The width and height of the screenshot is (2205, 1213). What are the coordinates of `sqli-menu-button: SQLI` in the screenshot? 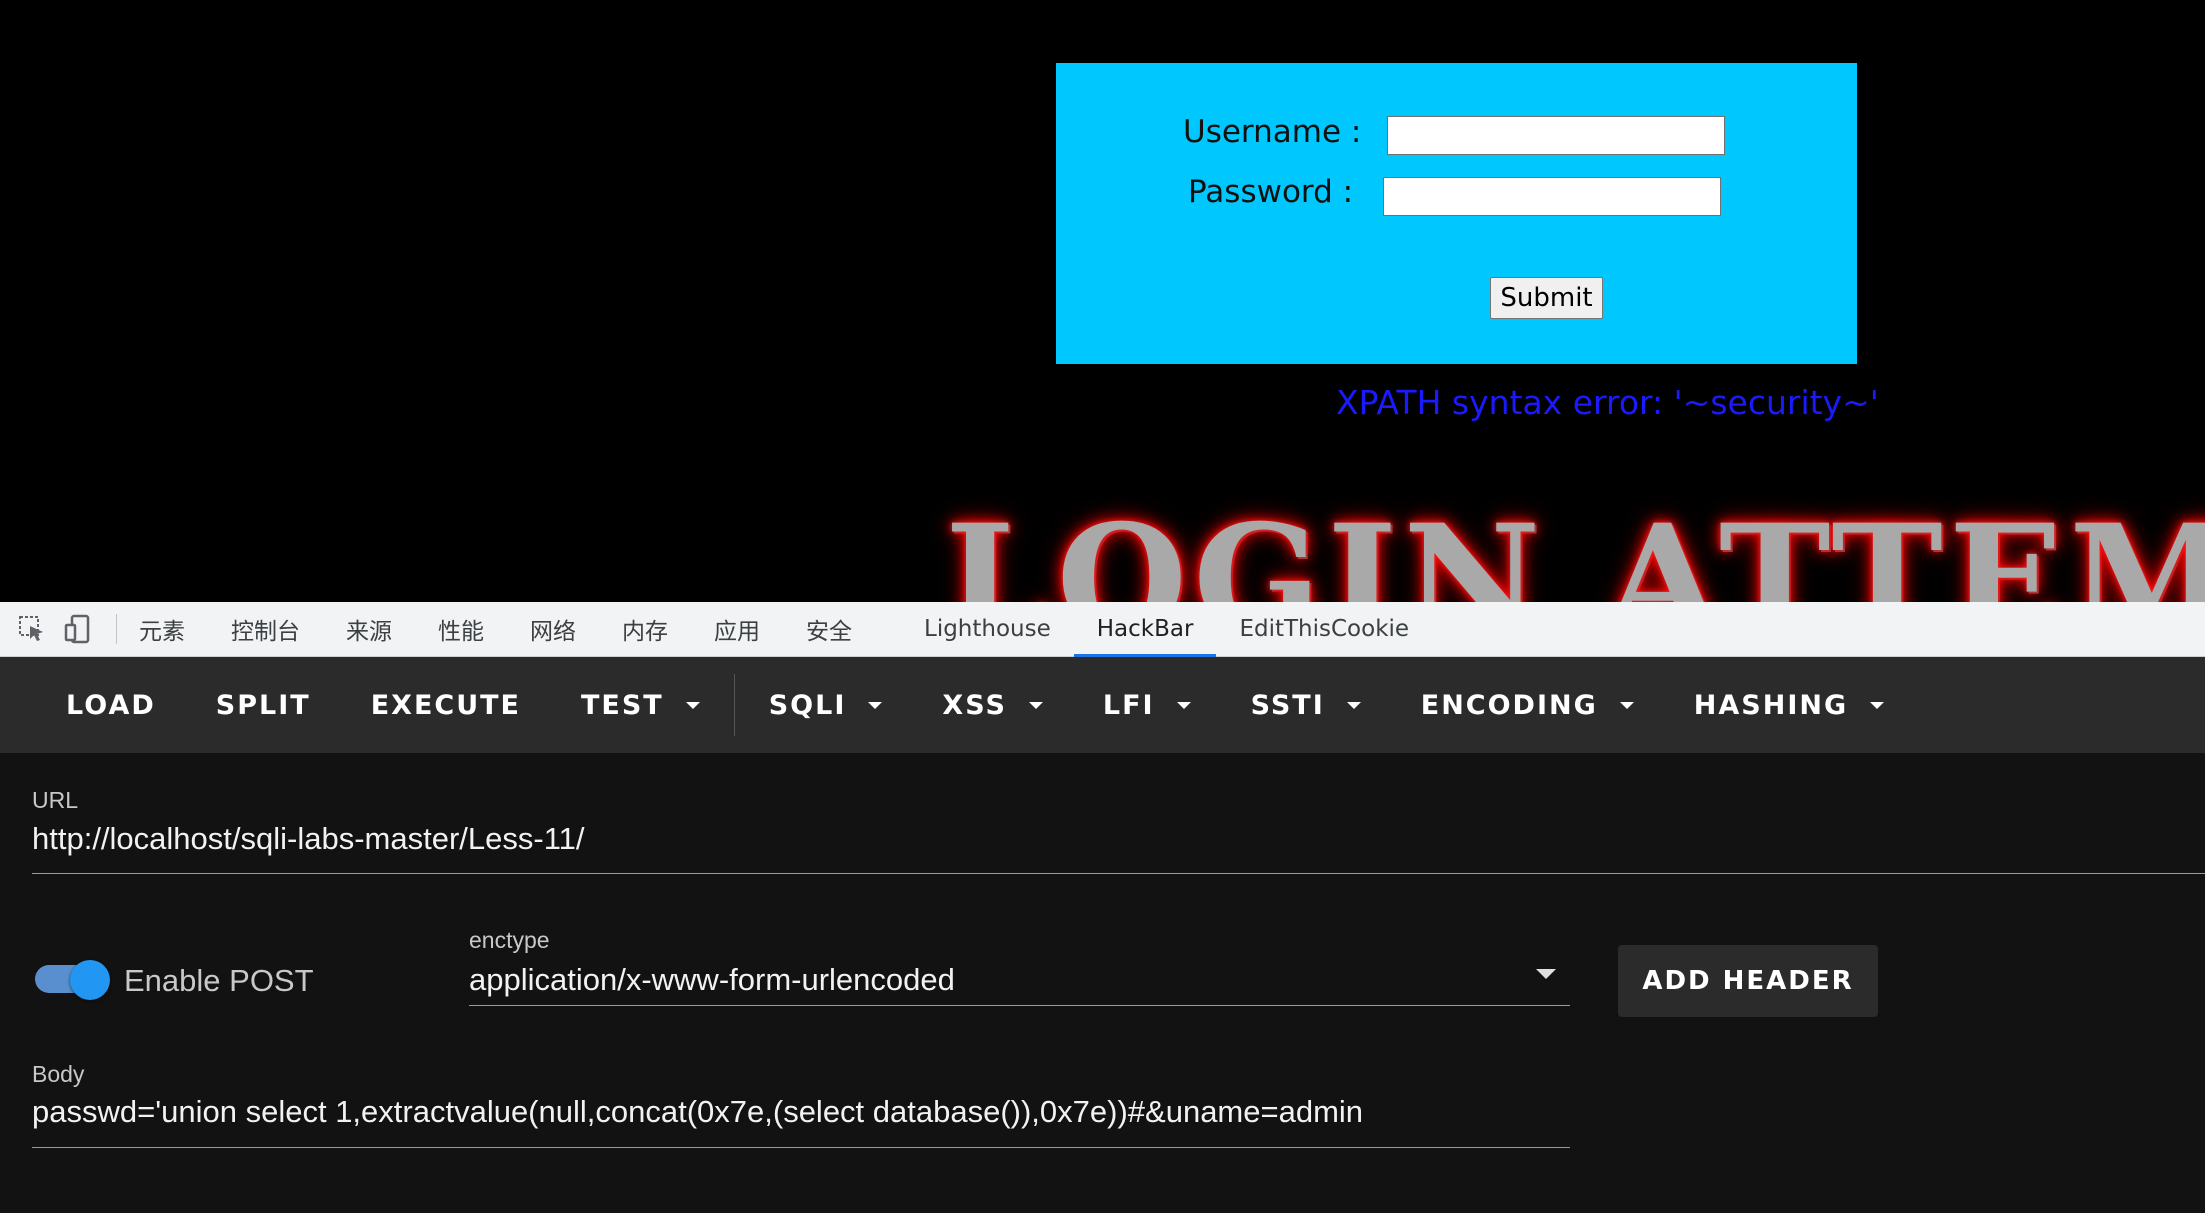 It's located at (826, 705).